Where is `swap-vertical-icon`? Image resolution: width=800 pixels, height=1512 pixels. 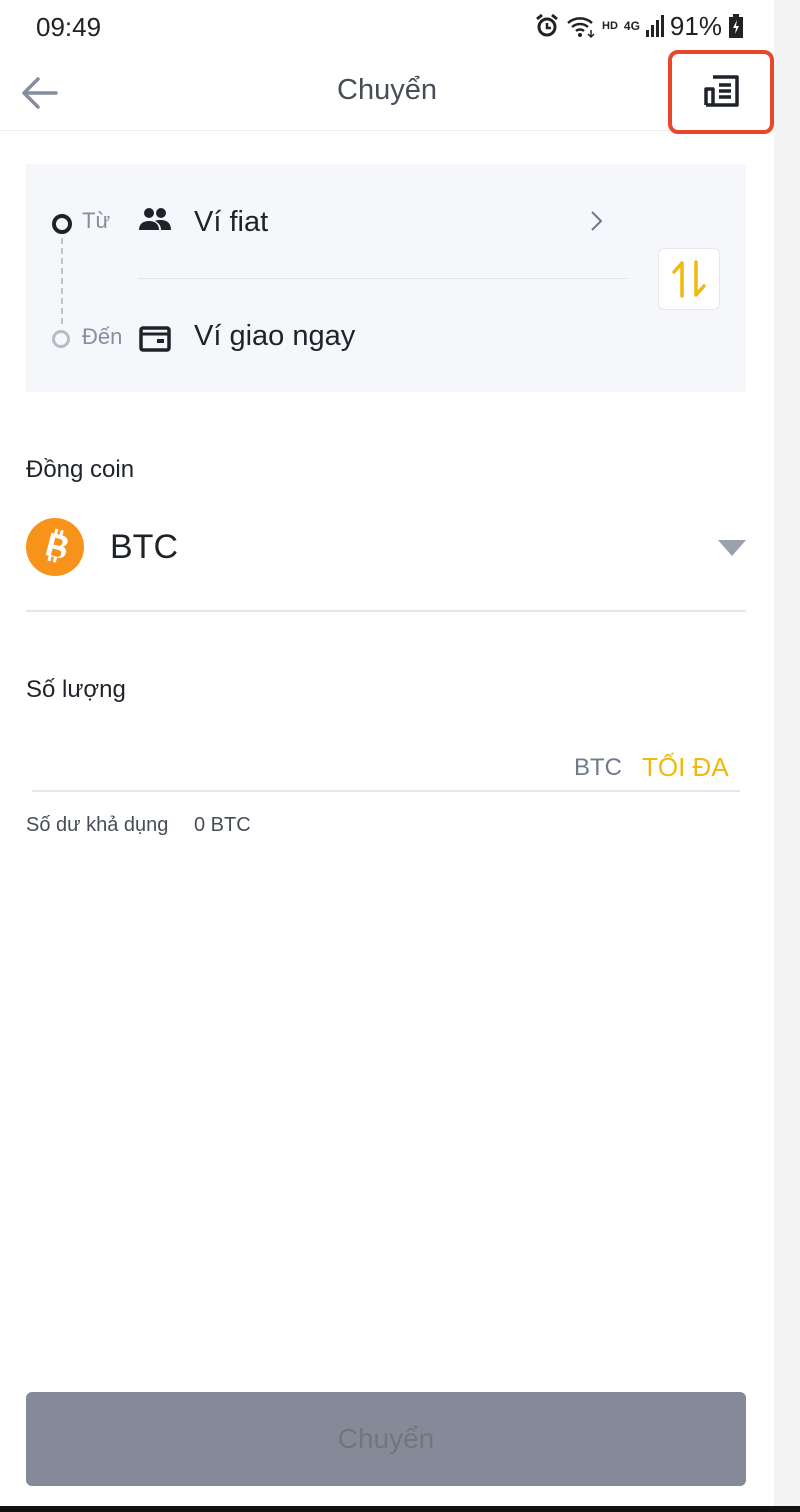 swap-vertical-icon is located at coordinates (689, 279).